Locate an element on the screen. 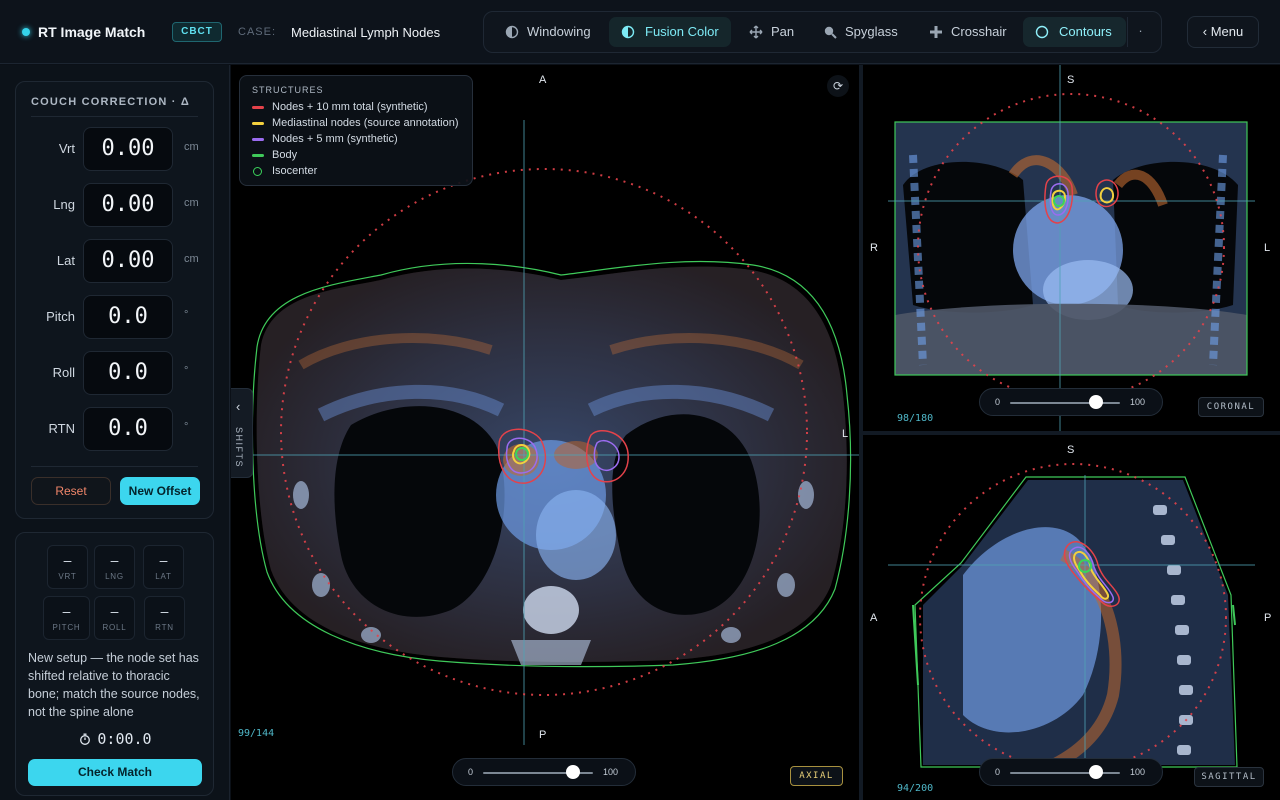 The image size is (1280, 800). stat-lat: – LAT is located at coordinates (163, 567).